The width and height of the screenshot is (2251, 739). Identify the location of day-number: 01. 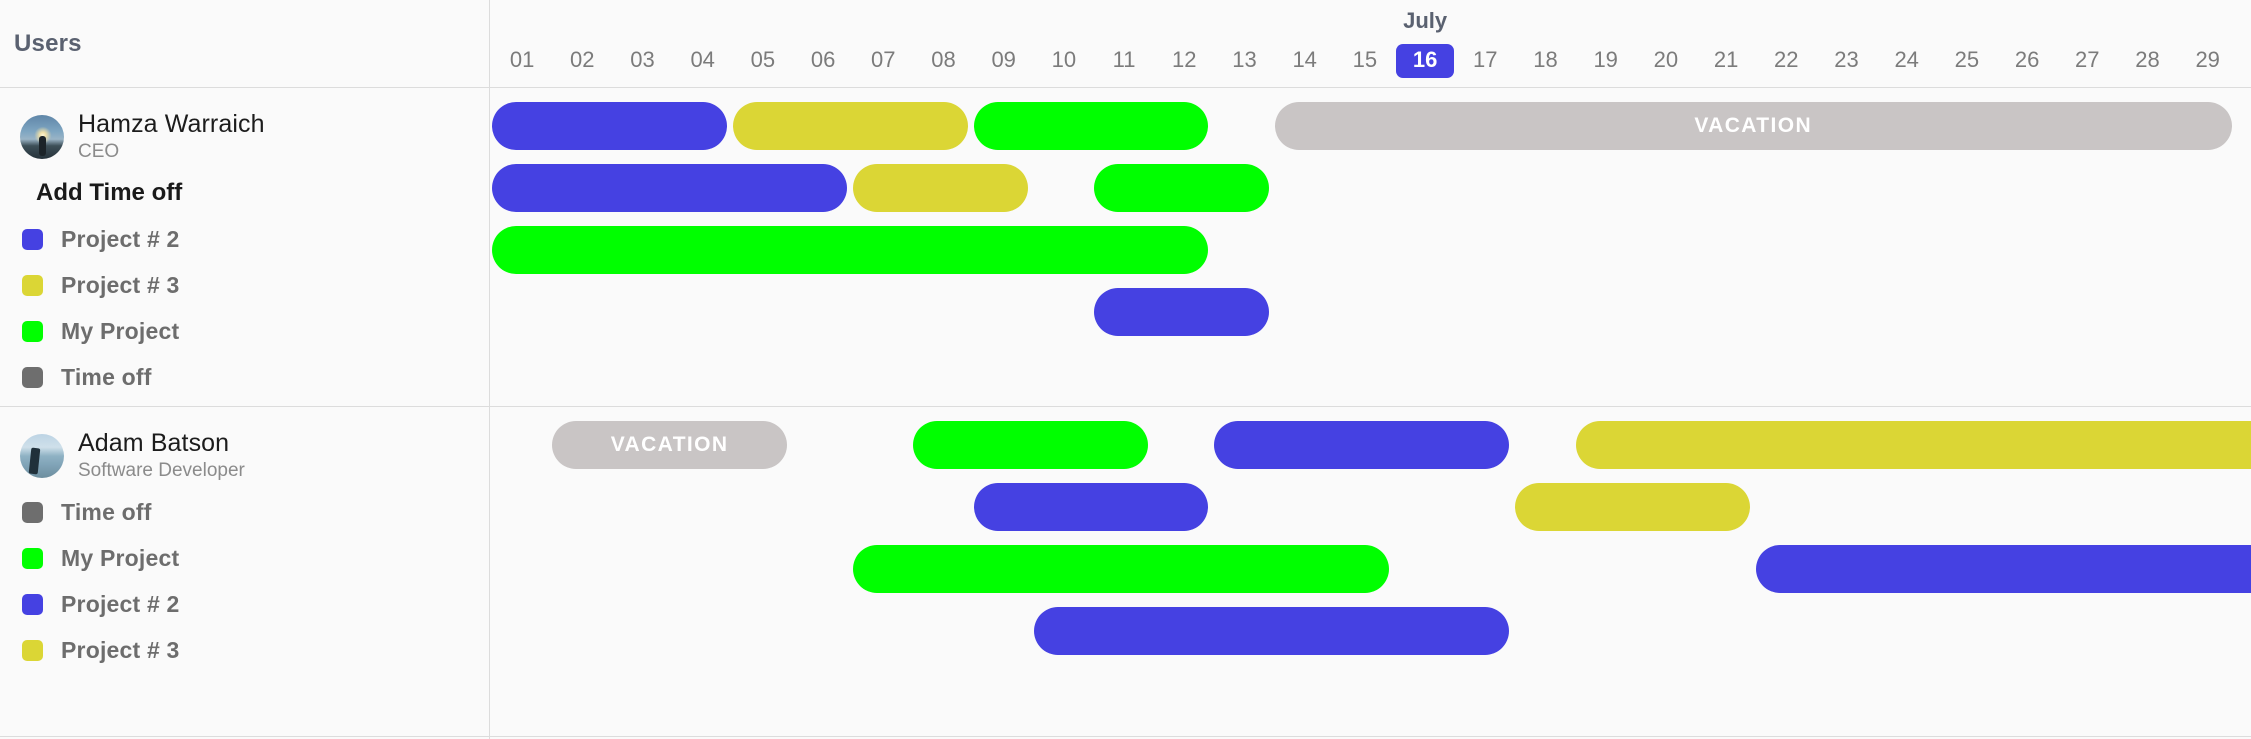
(522, 59).